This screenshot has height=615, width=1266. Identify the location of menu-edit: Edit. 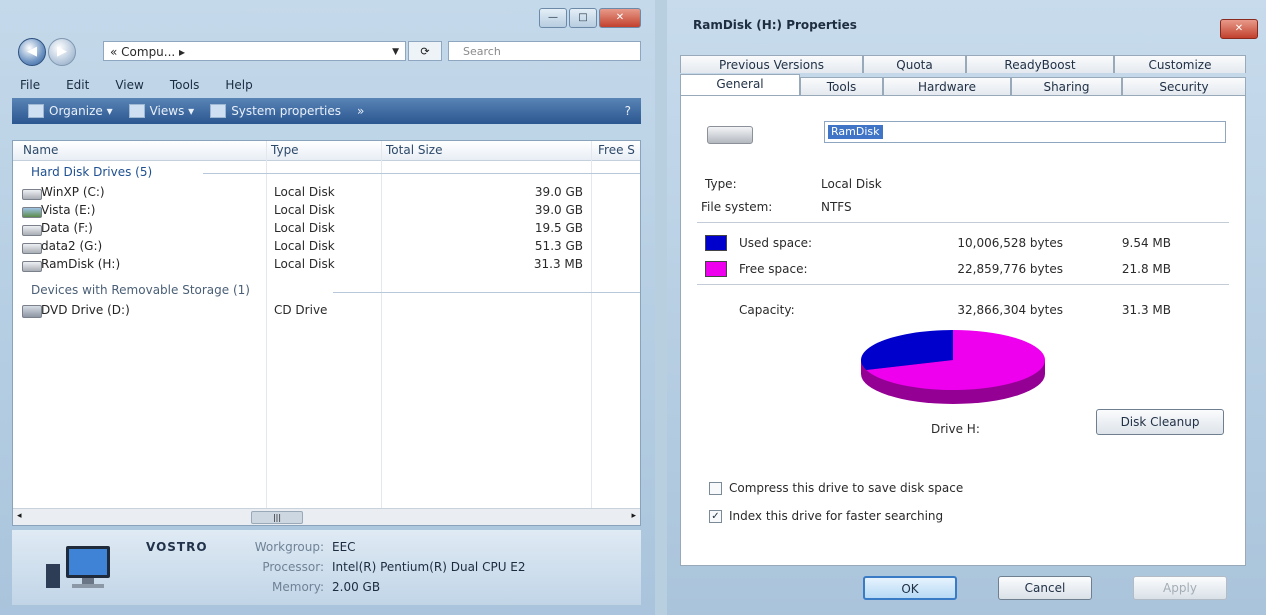
(77, 85).